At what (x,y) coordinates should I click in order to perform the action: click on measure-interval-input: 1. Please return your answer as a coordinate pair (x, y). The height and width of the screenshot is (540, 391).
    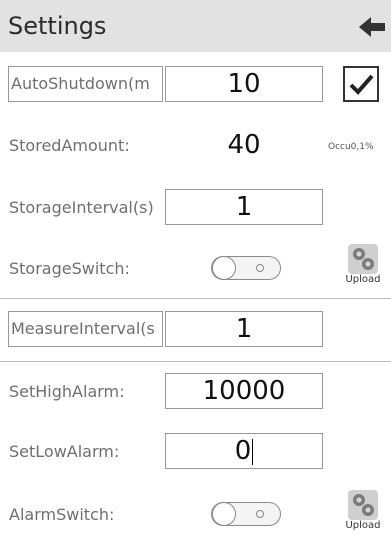
    Looking at the image, I should click on (244, 329).